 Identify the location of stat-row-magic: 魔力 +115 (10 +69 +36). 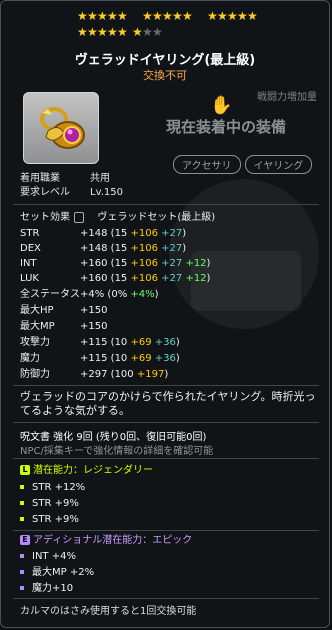
(100, 358).